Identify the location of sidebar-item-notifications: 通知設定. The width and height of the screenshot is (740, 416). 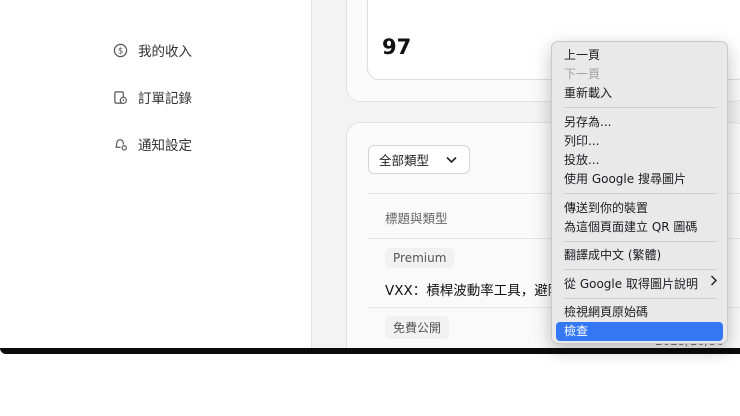
(152, 144).